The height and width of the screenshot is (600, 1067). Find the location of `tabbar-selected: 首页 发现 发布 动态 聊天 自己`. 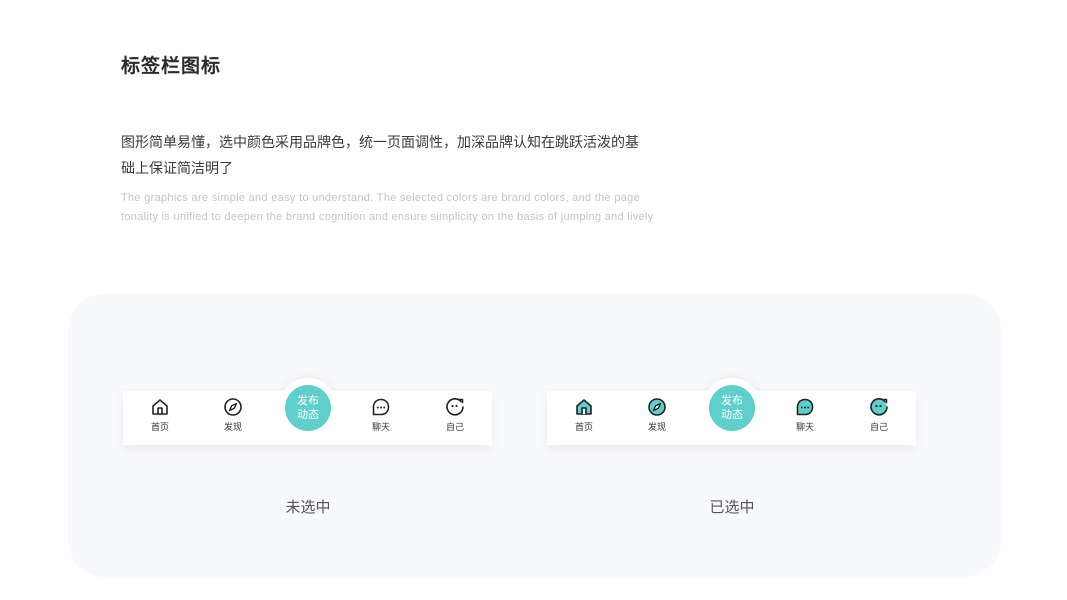

tabbar-selected: 首页 发现 发布 动态 聊天 自己 is located at coordinates (731, 411).